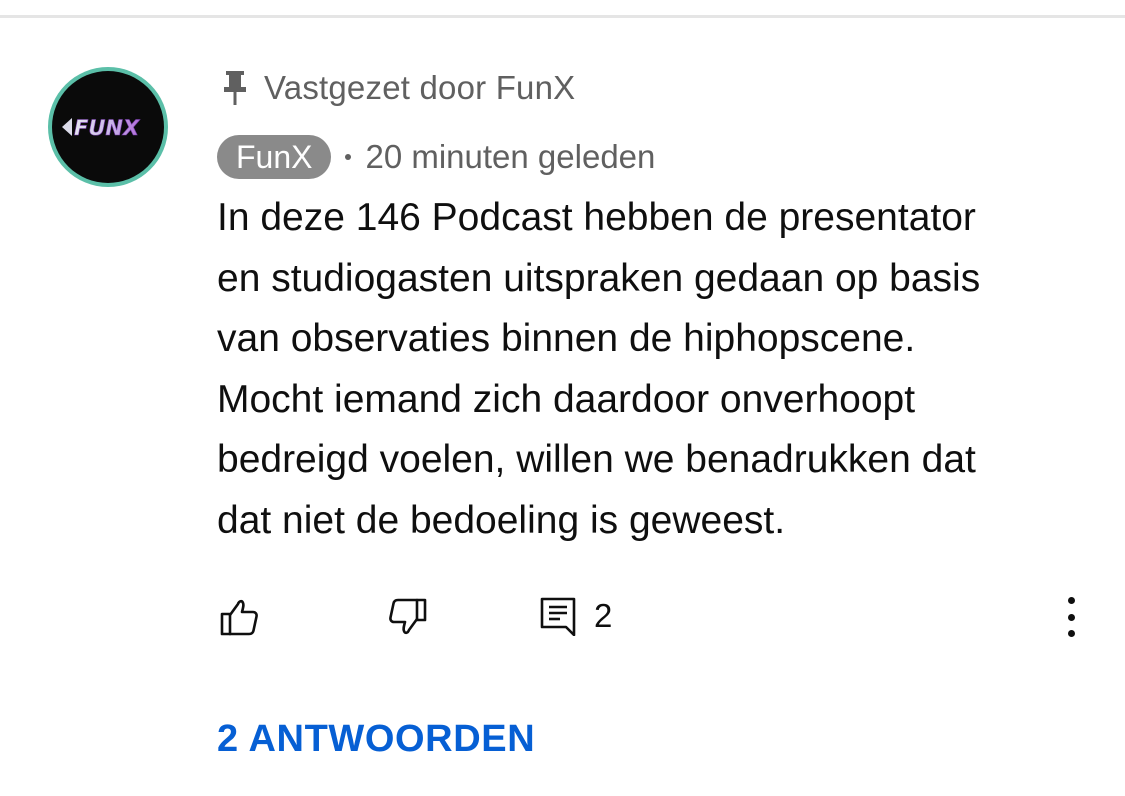 The width and height of the screenshot is (1125, 796). Describe the element at coordinates (510, 157) in the screenshot. I see `comment-timestamp: 20 minuten geleden` at that location.